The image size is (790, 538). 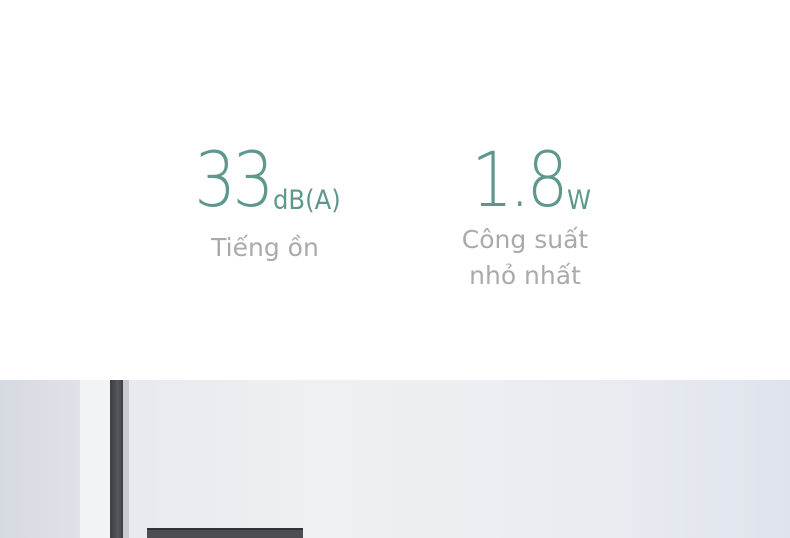 What do you see at coordinates (95, 459) in the screenshot?
I see `photo-frame-edge` at bounding box center [95, 459].